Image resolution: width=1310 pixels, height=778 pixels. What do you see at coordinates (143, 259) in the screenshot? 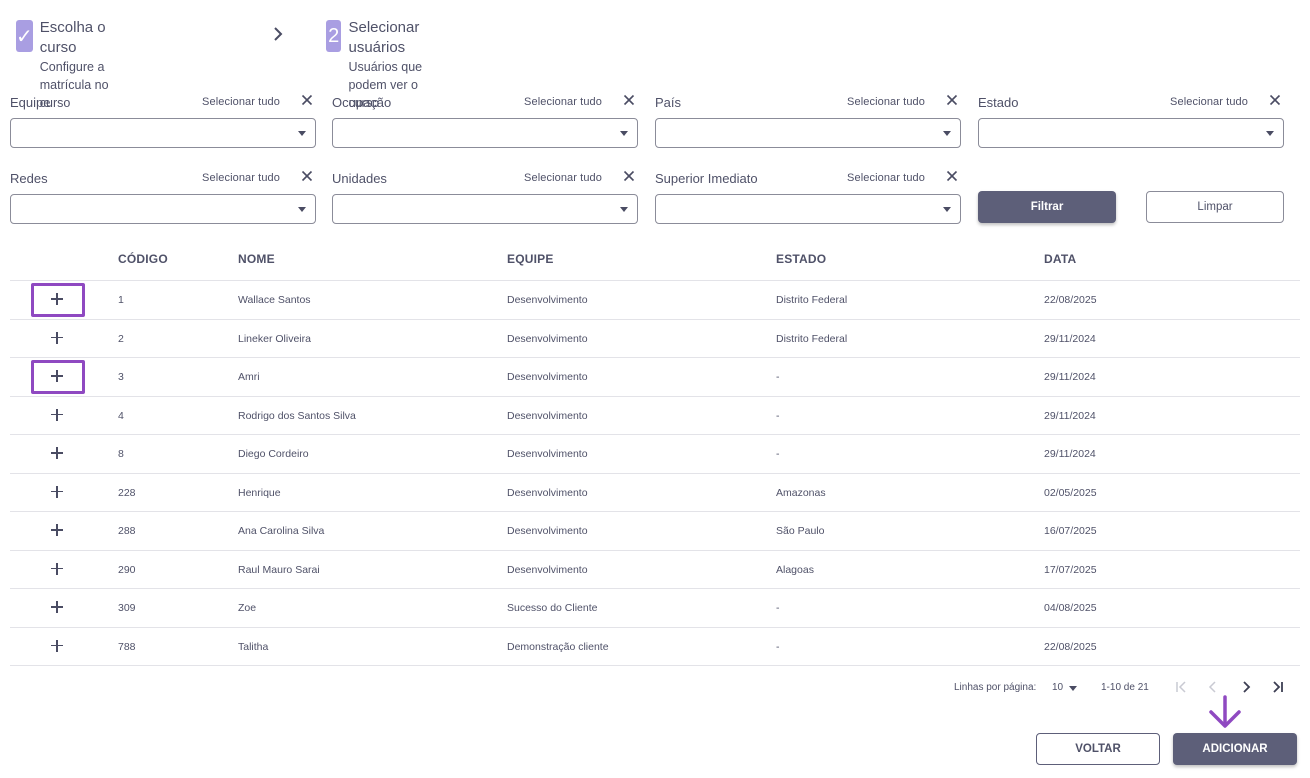
I see `column-header-codigo: CÓDIGO` at bounding box center [143, 259].